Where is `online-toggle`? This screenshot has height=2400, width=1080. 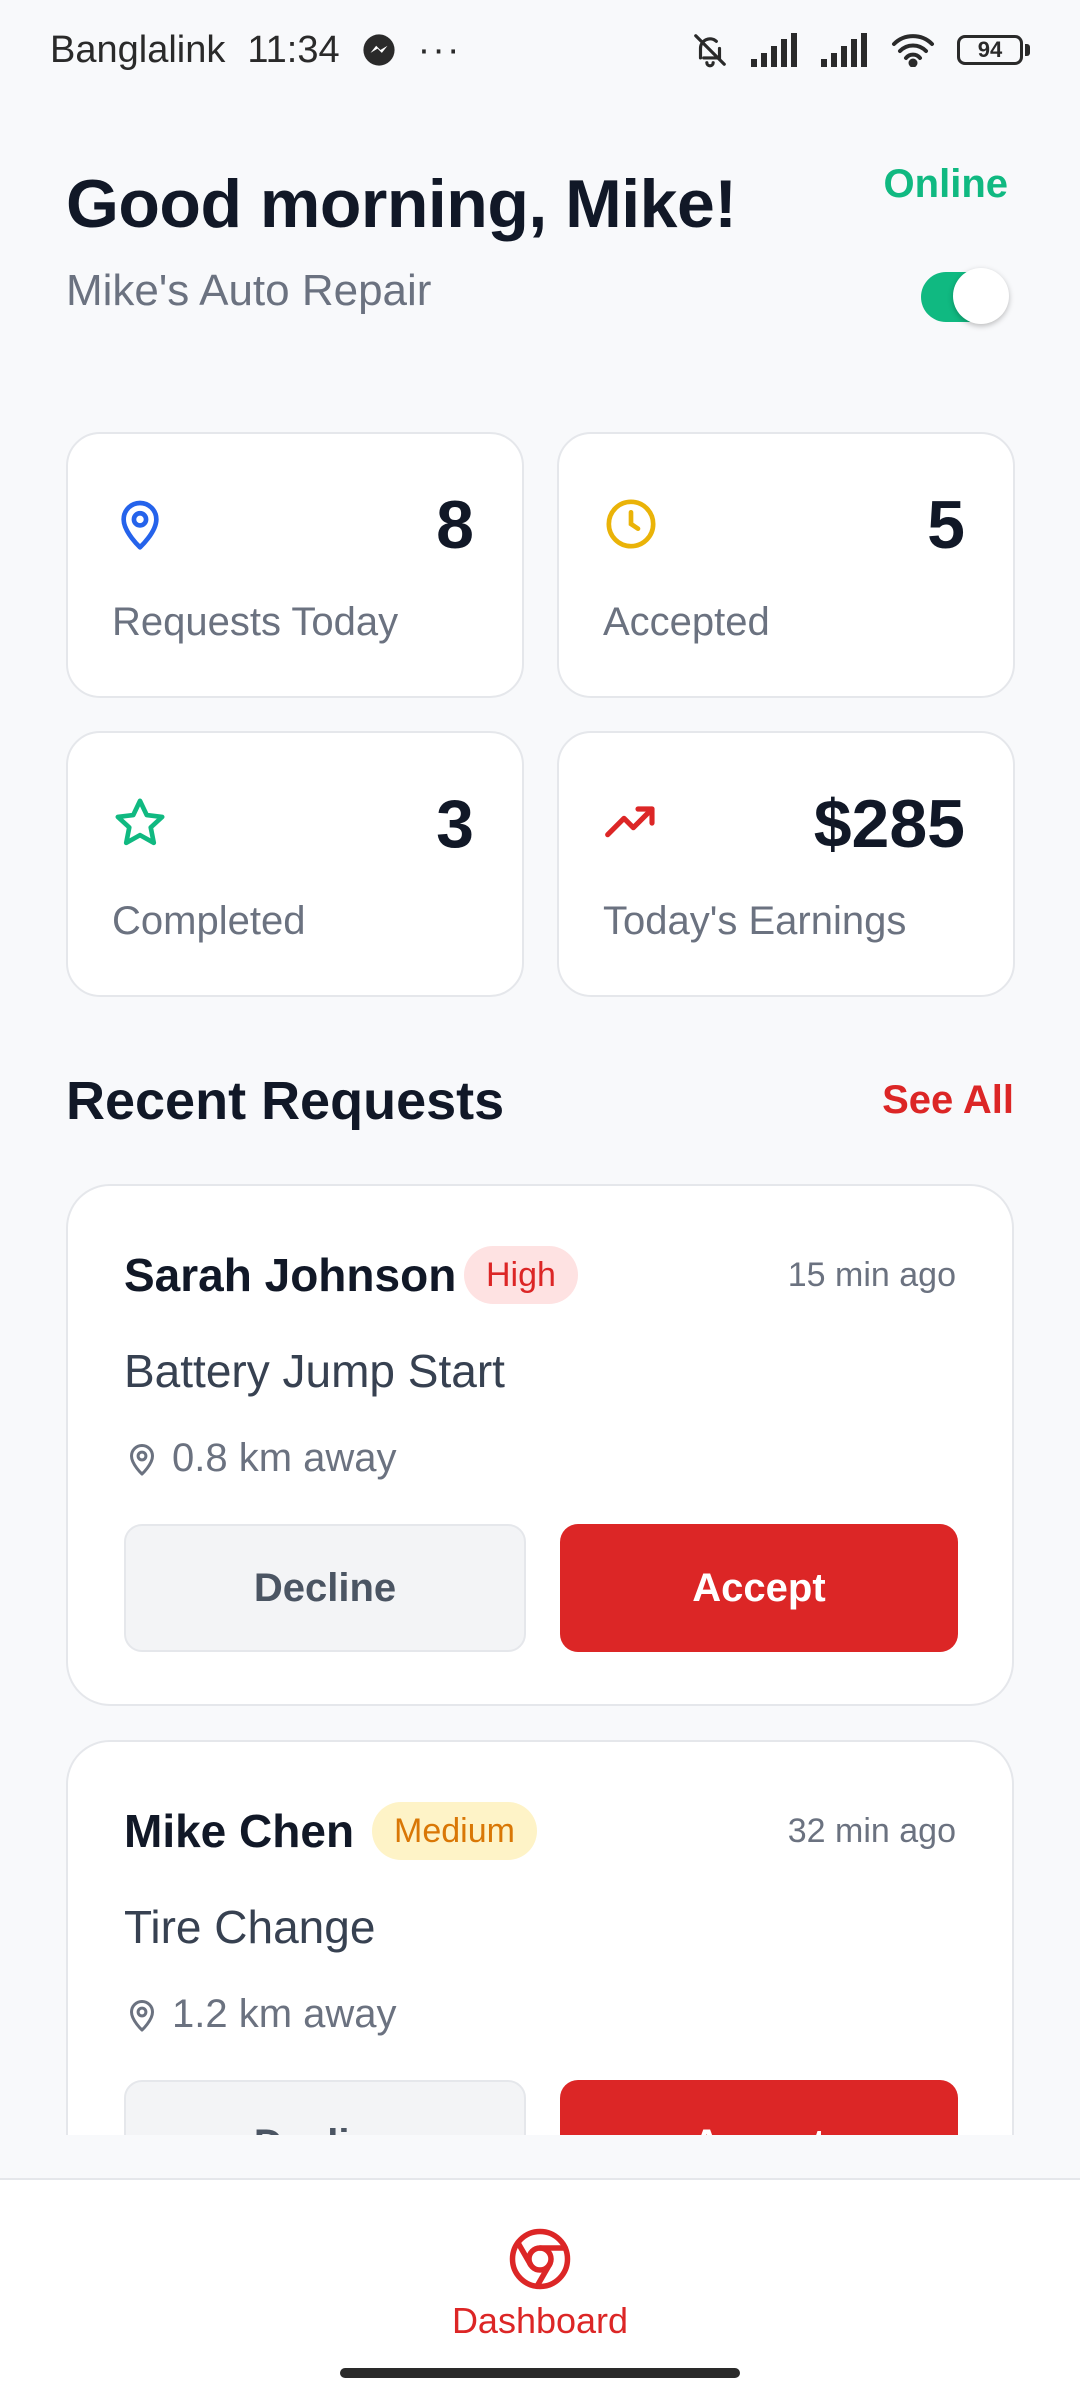
online-toggle is located at coordinates (965, 296).